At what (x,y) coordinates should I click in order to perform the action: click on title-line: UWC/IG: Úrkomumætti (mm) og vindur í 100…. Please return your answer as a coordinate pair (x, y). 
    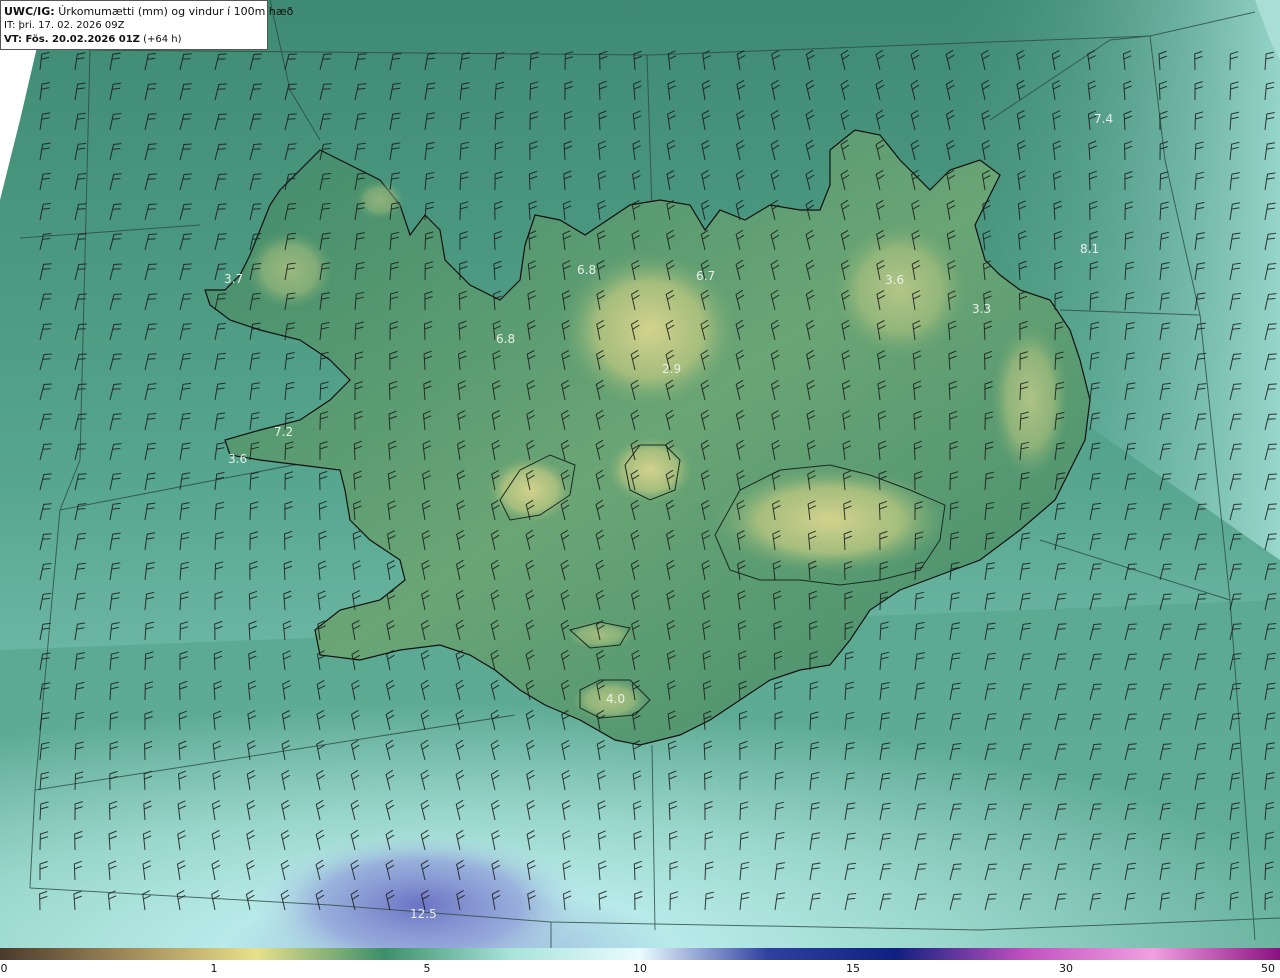
    Looking at the image, I should click on (148, 12).